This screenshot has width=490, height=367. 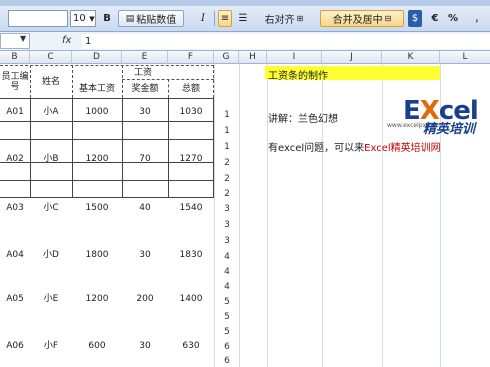 What do you see at coordinates (142, 72) in the screenshot?
I see `header-salary-group: 工资` at bounding box center [142, 72].